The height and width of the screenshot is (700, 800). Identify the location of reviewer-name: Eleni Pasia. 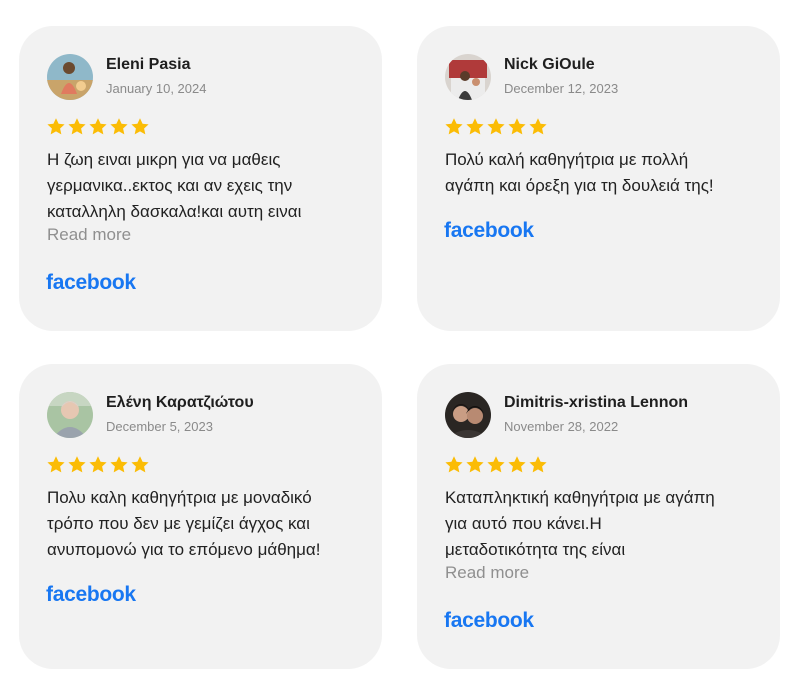
(148, 65).